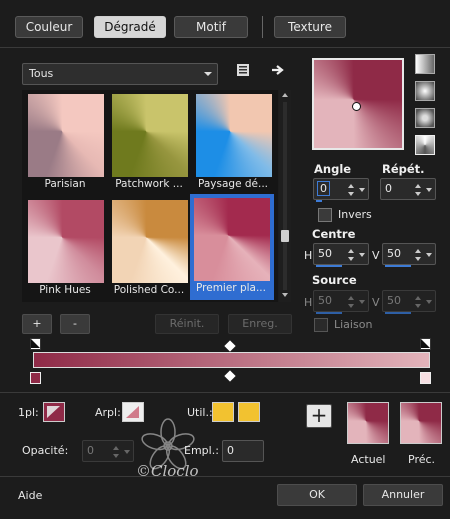 This screenshot has width=450, height=519. What do you see at coordinates (54, 412) in the screenshot?
I see `first-plane-swatch` at bounding box center [54, 412].